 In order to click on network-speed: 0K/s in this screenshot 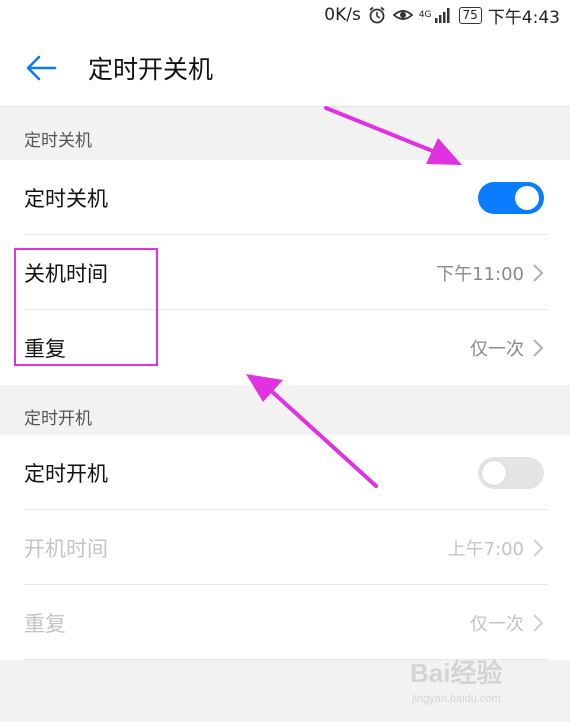, I will do `click(342, 15)`.